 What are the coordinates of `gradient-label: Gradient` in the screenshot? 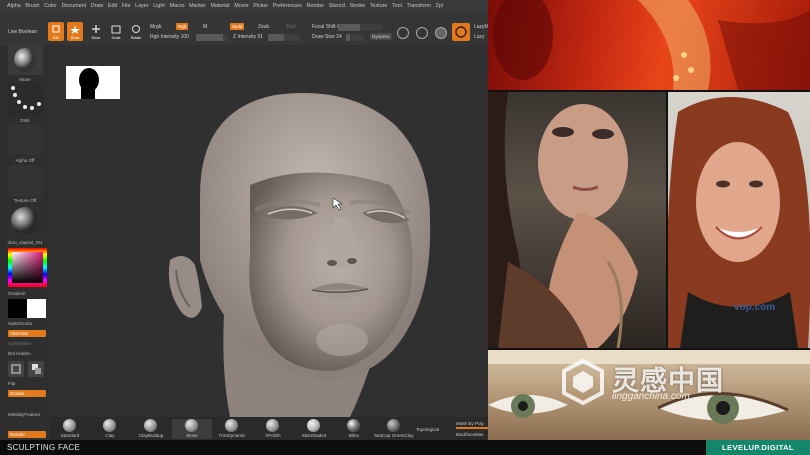 It's located at (17, 293).